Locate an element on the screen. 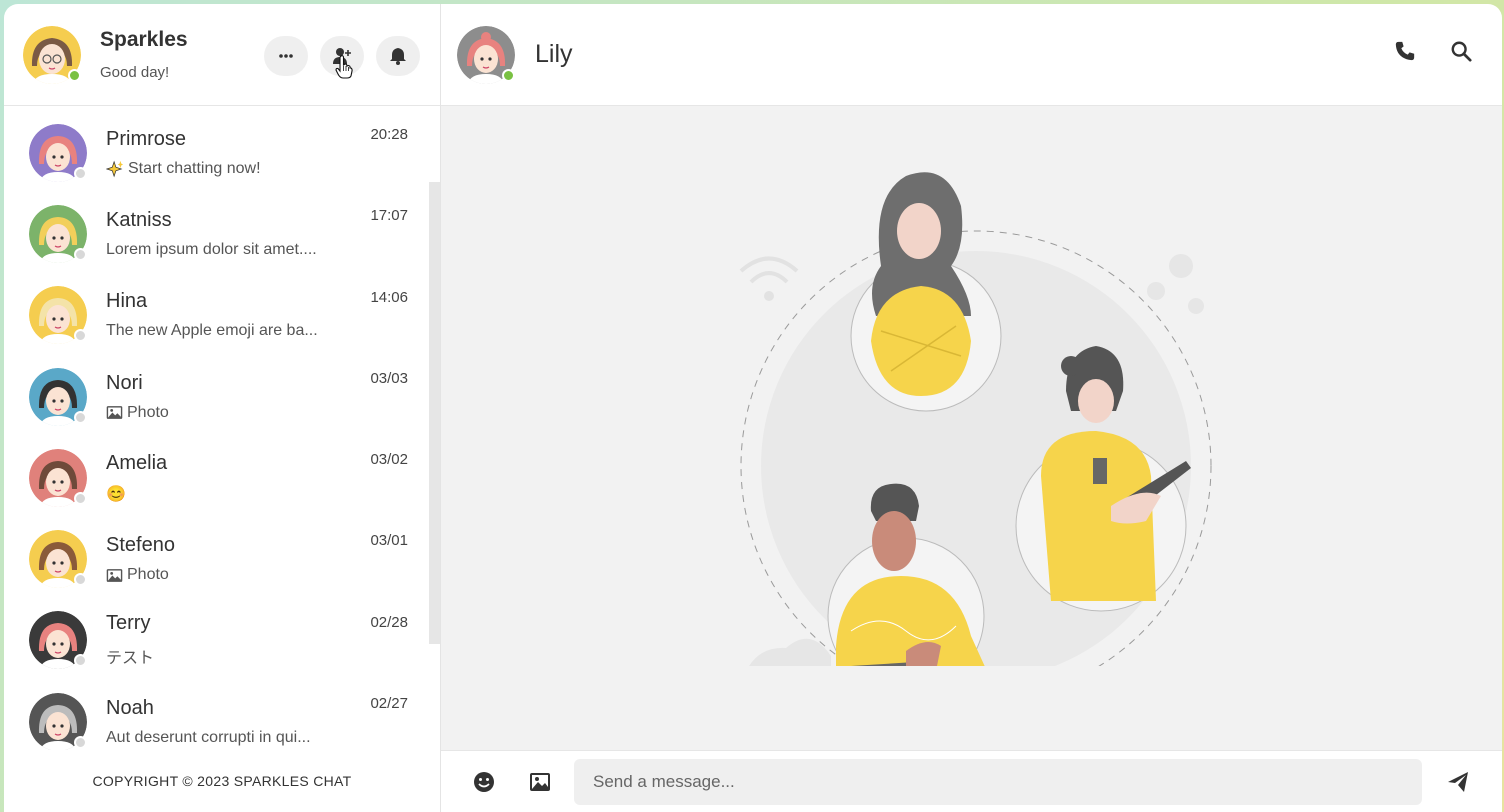 The height and width of the screenshot is (812, 1504). contact-name: Hina is located at coordinates (127, 301).